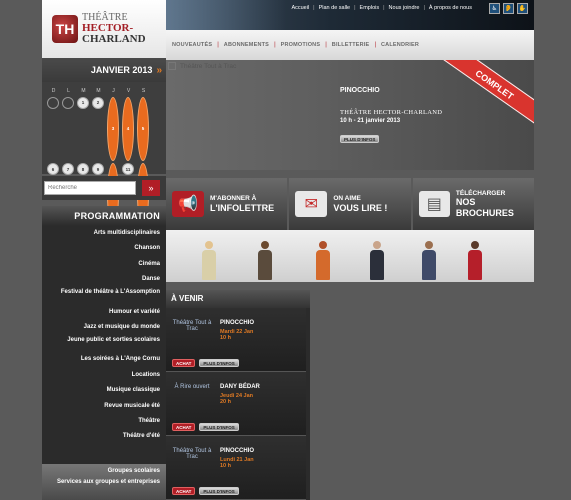 This screenshot has height=500, width=571. I want to click on promo-box: ✉ ON AIME VOUS LIRE !, so click(350, 204).